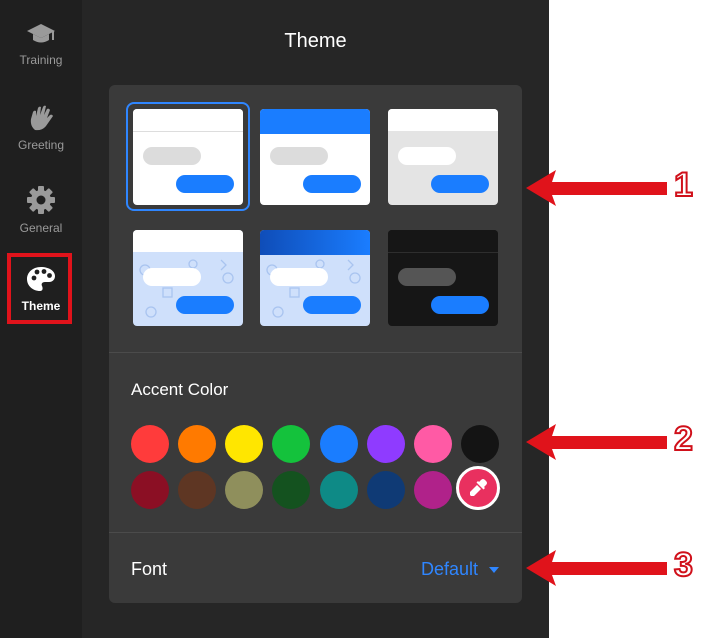  I want to click on sidebar: Training Greeting General Theme, so click(41, 319).